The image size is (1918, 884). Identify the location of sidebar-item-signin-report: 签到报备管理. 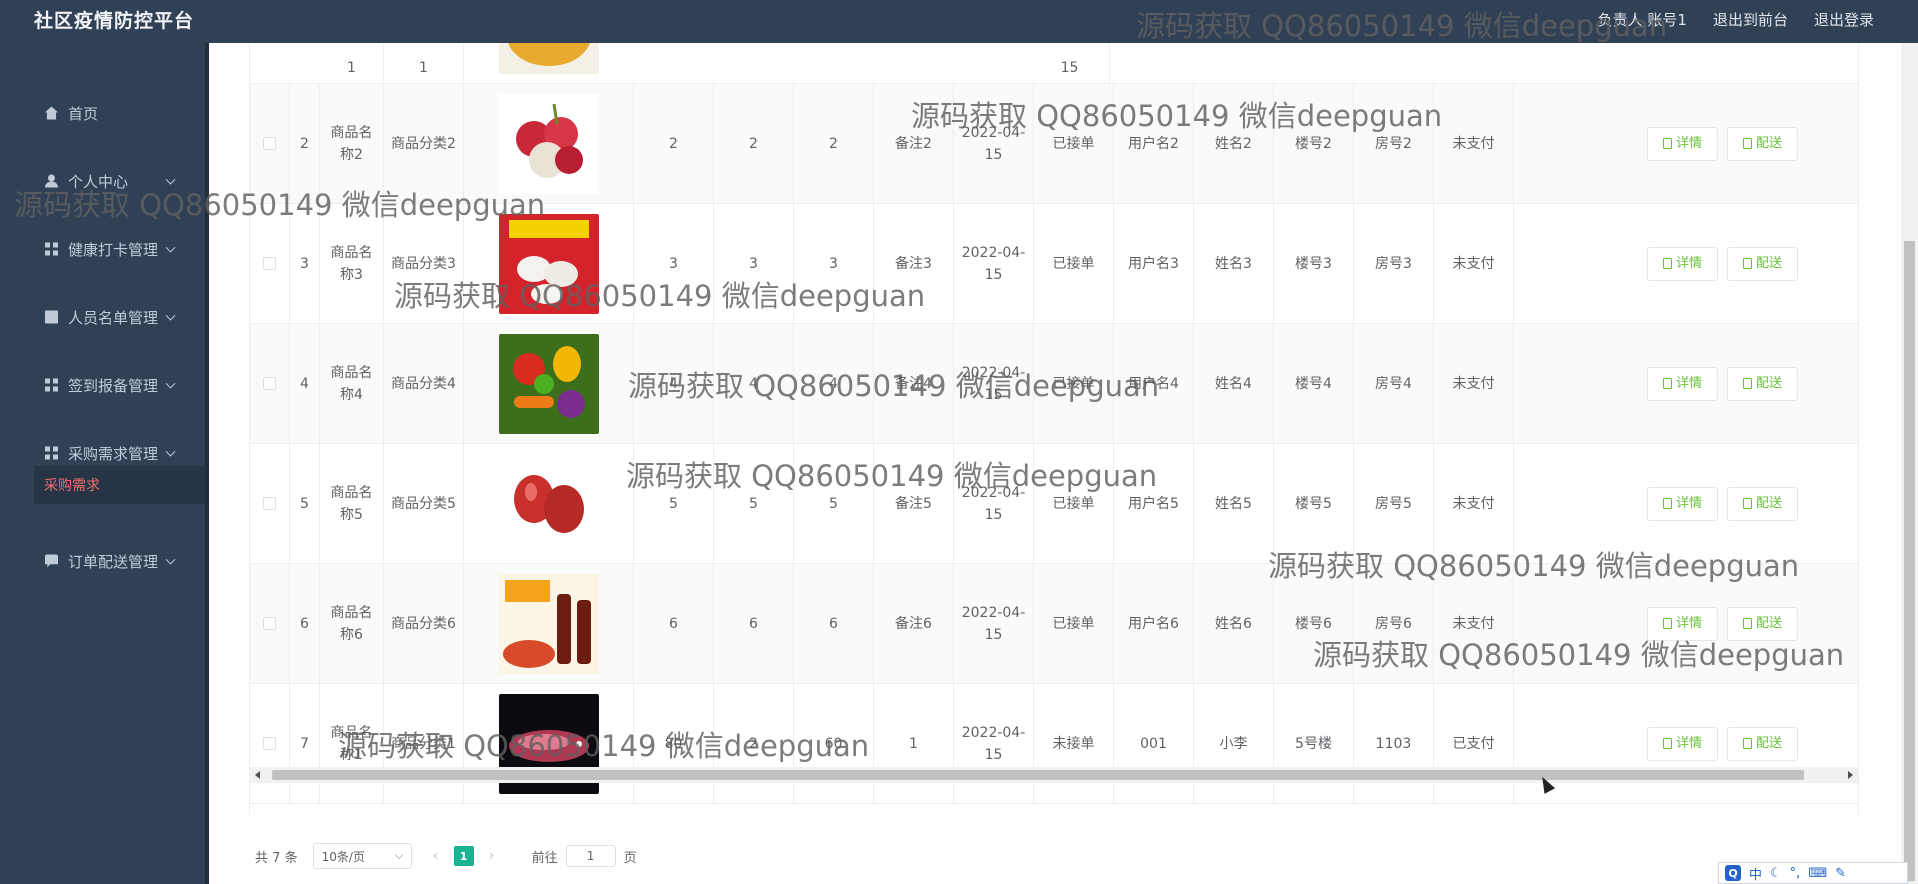
(102, 385).